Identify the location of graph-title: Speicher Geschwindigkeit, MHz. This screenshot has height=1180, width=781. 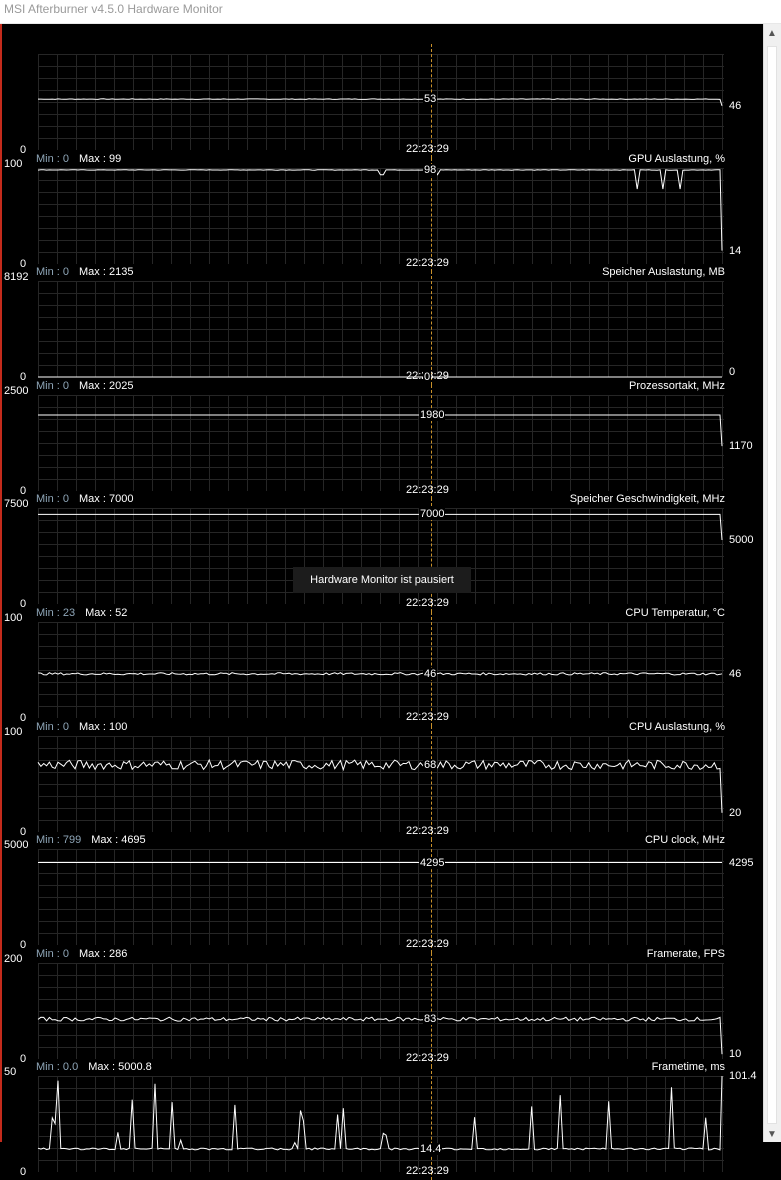
(647, 499).